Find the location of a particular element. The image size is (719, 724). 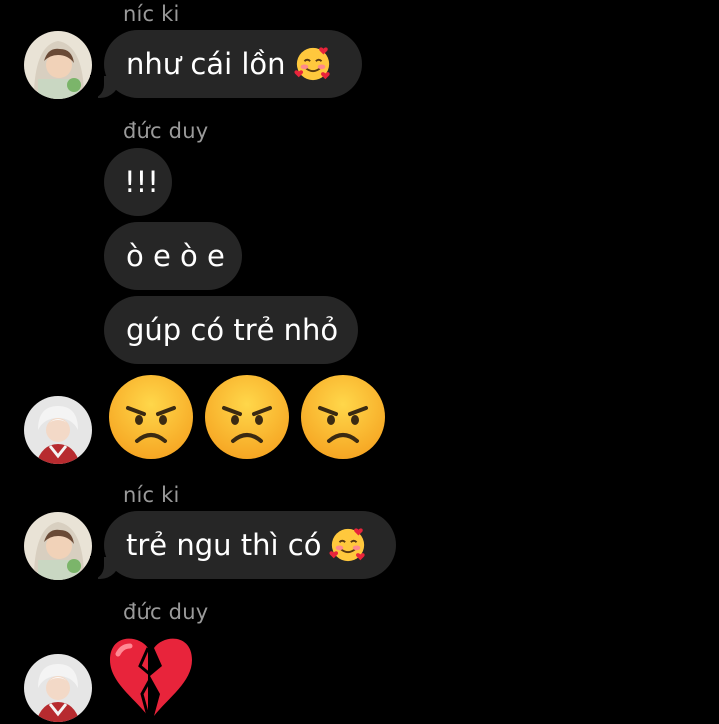

message-bubble: ò e ò e is located at coordinates (173, 256).